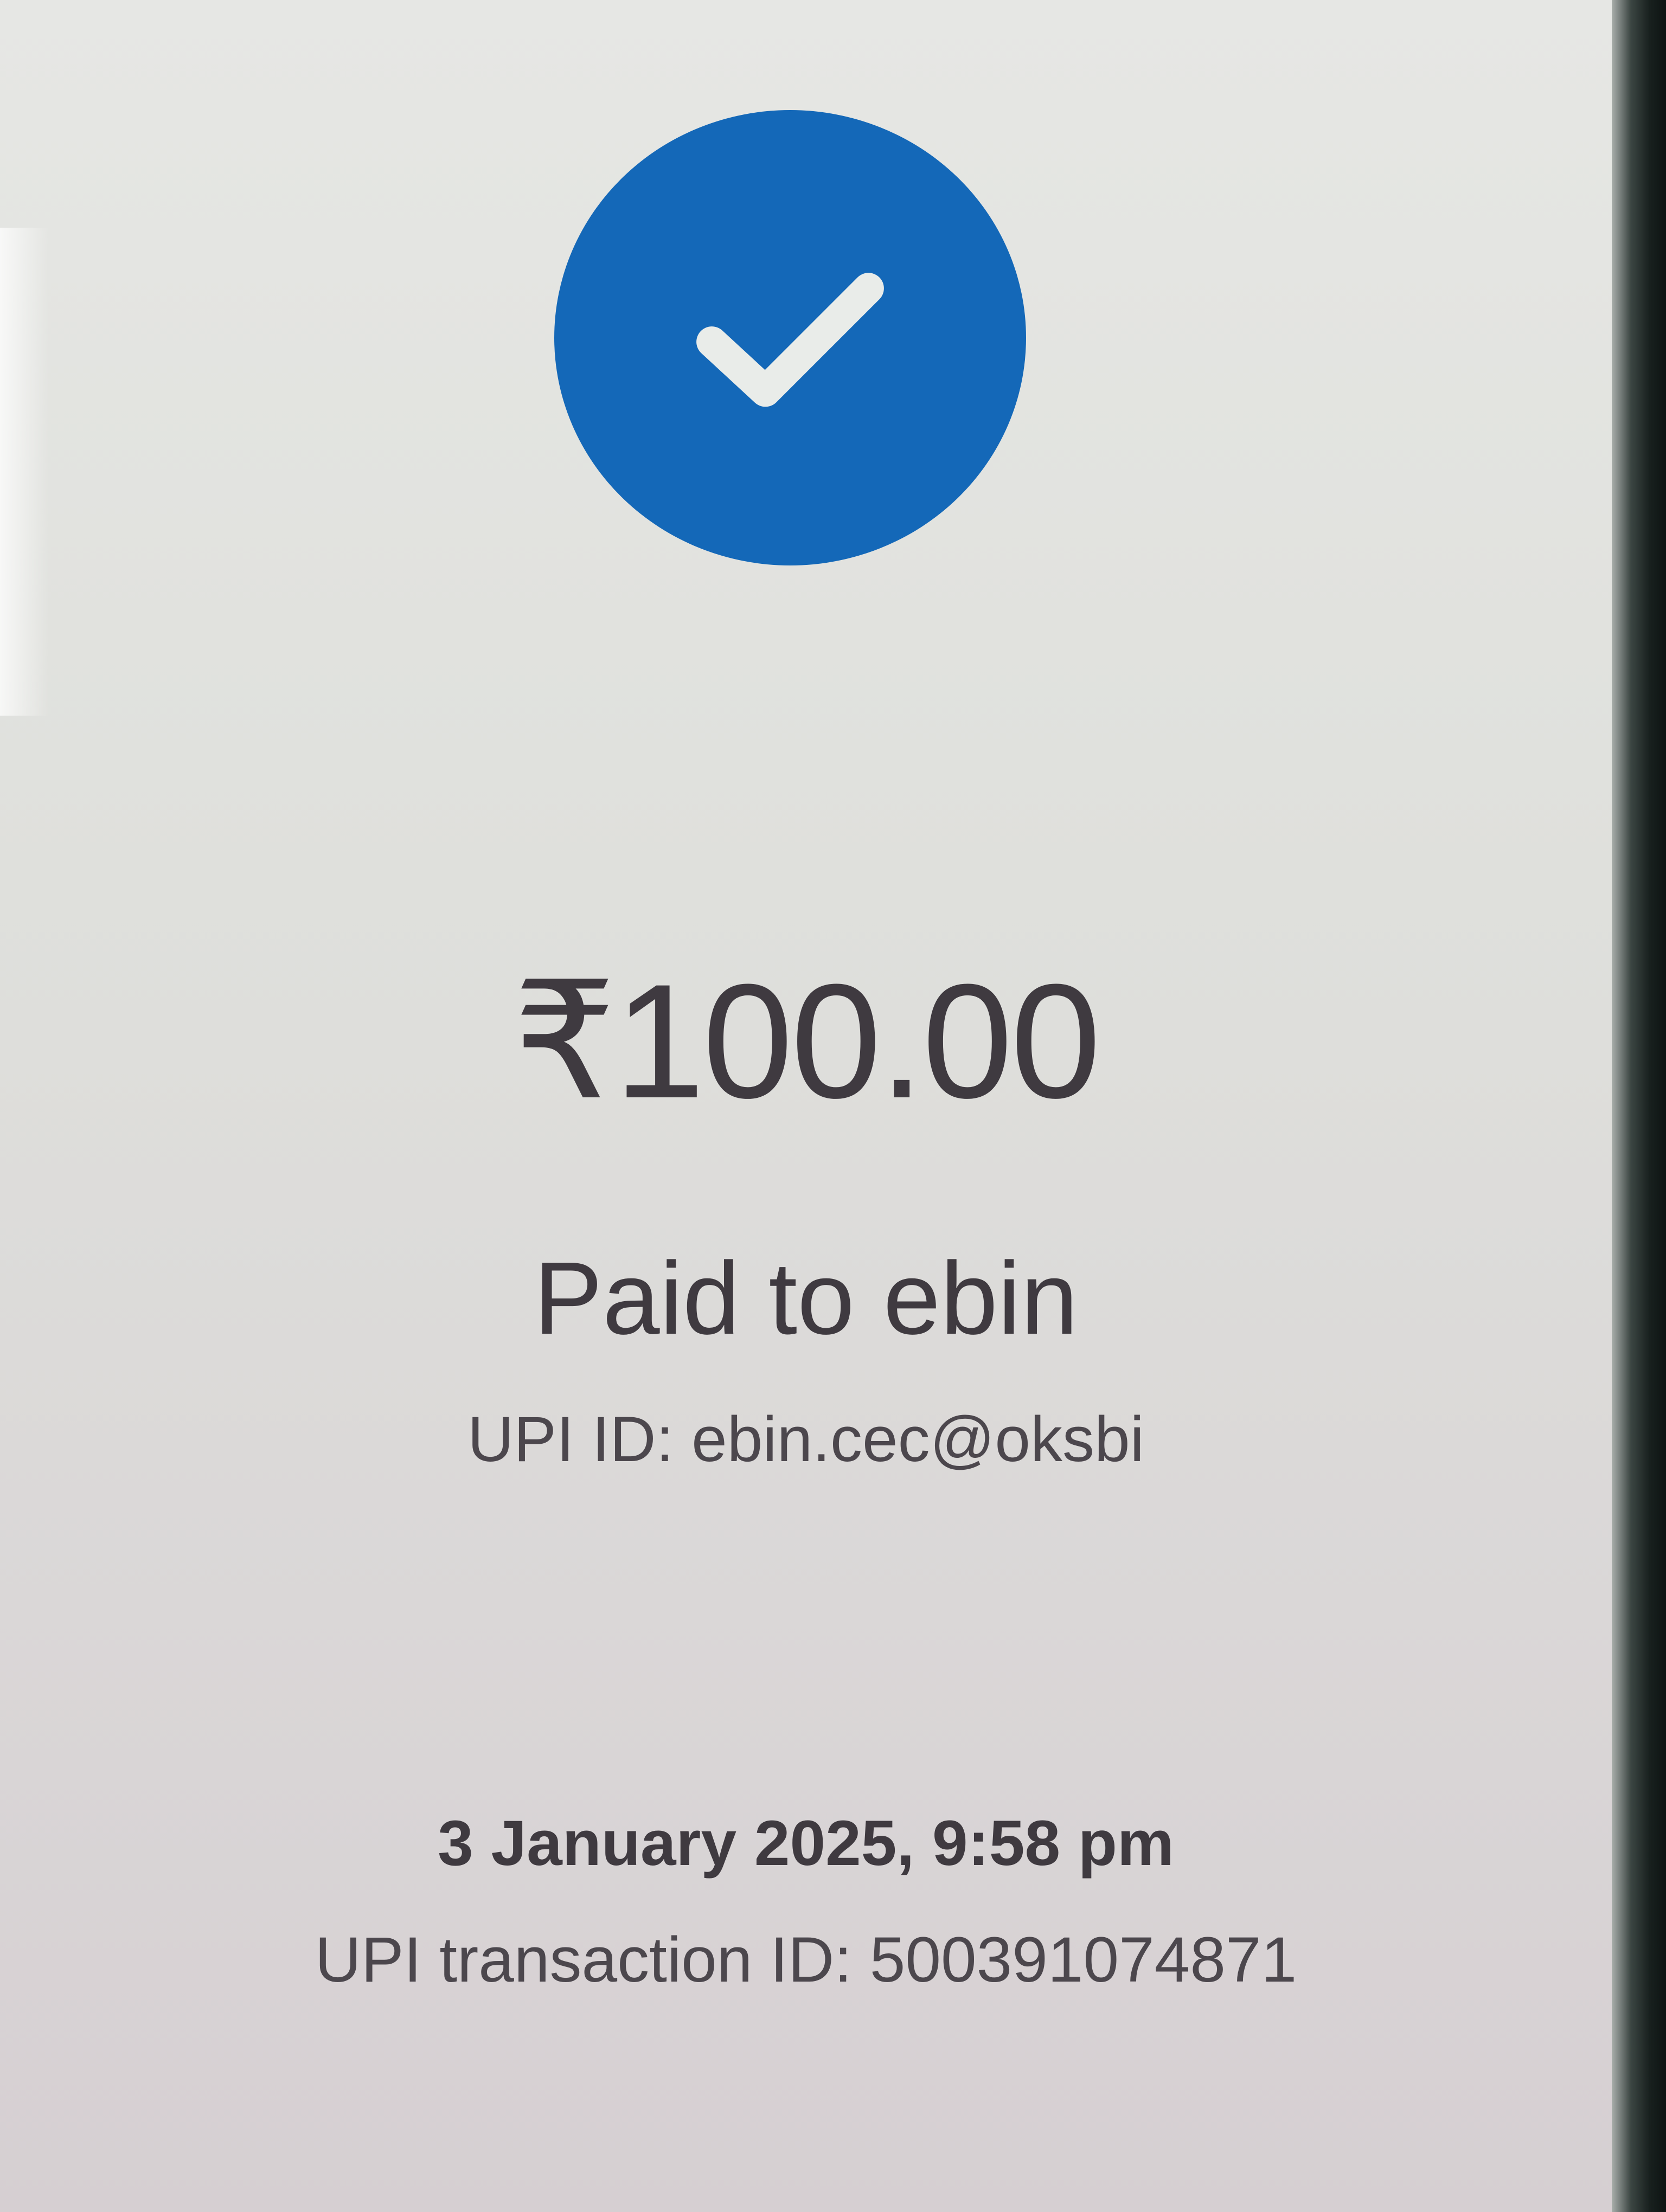 This screenshot has width=1666, height=2212. Describe the element at coordinates (807, 1041) in the screenshot. I see `payment-amount: ₹100.00` at that location.